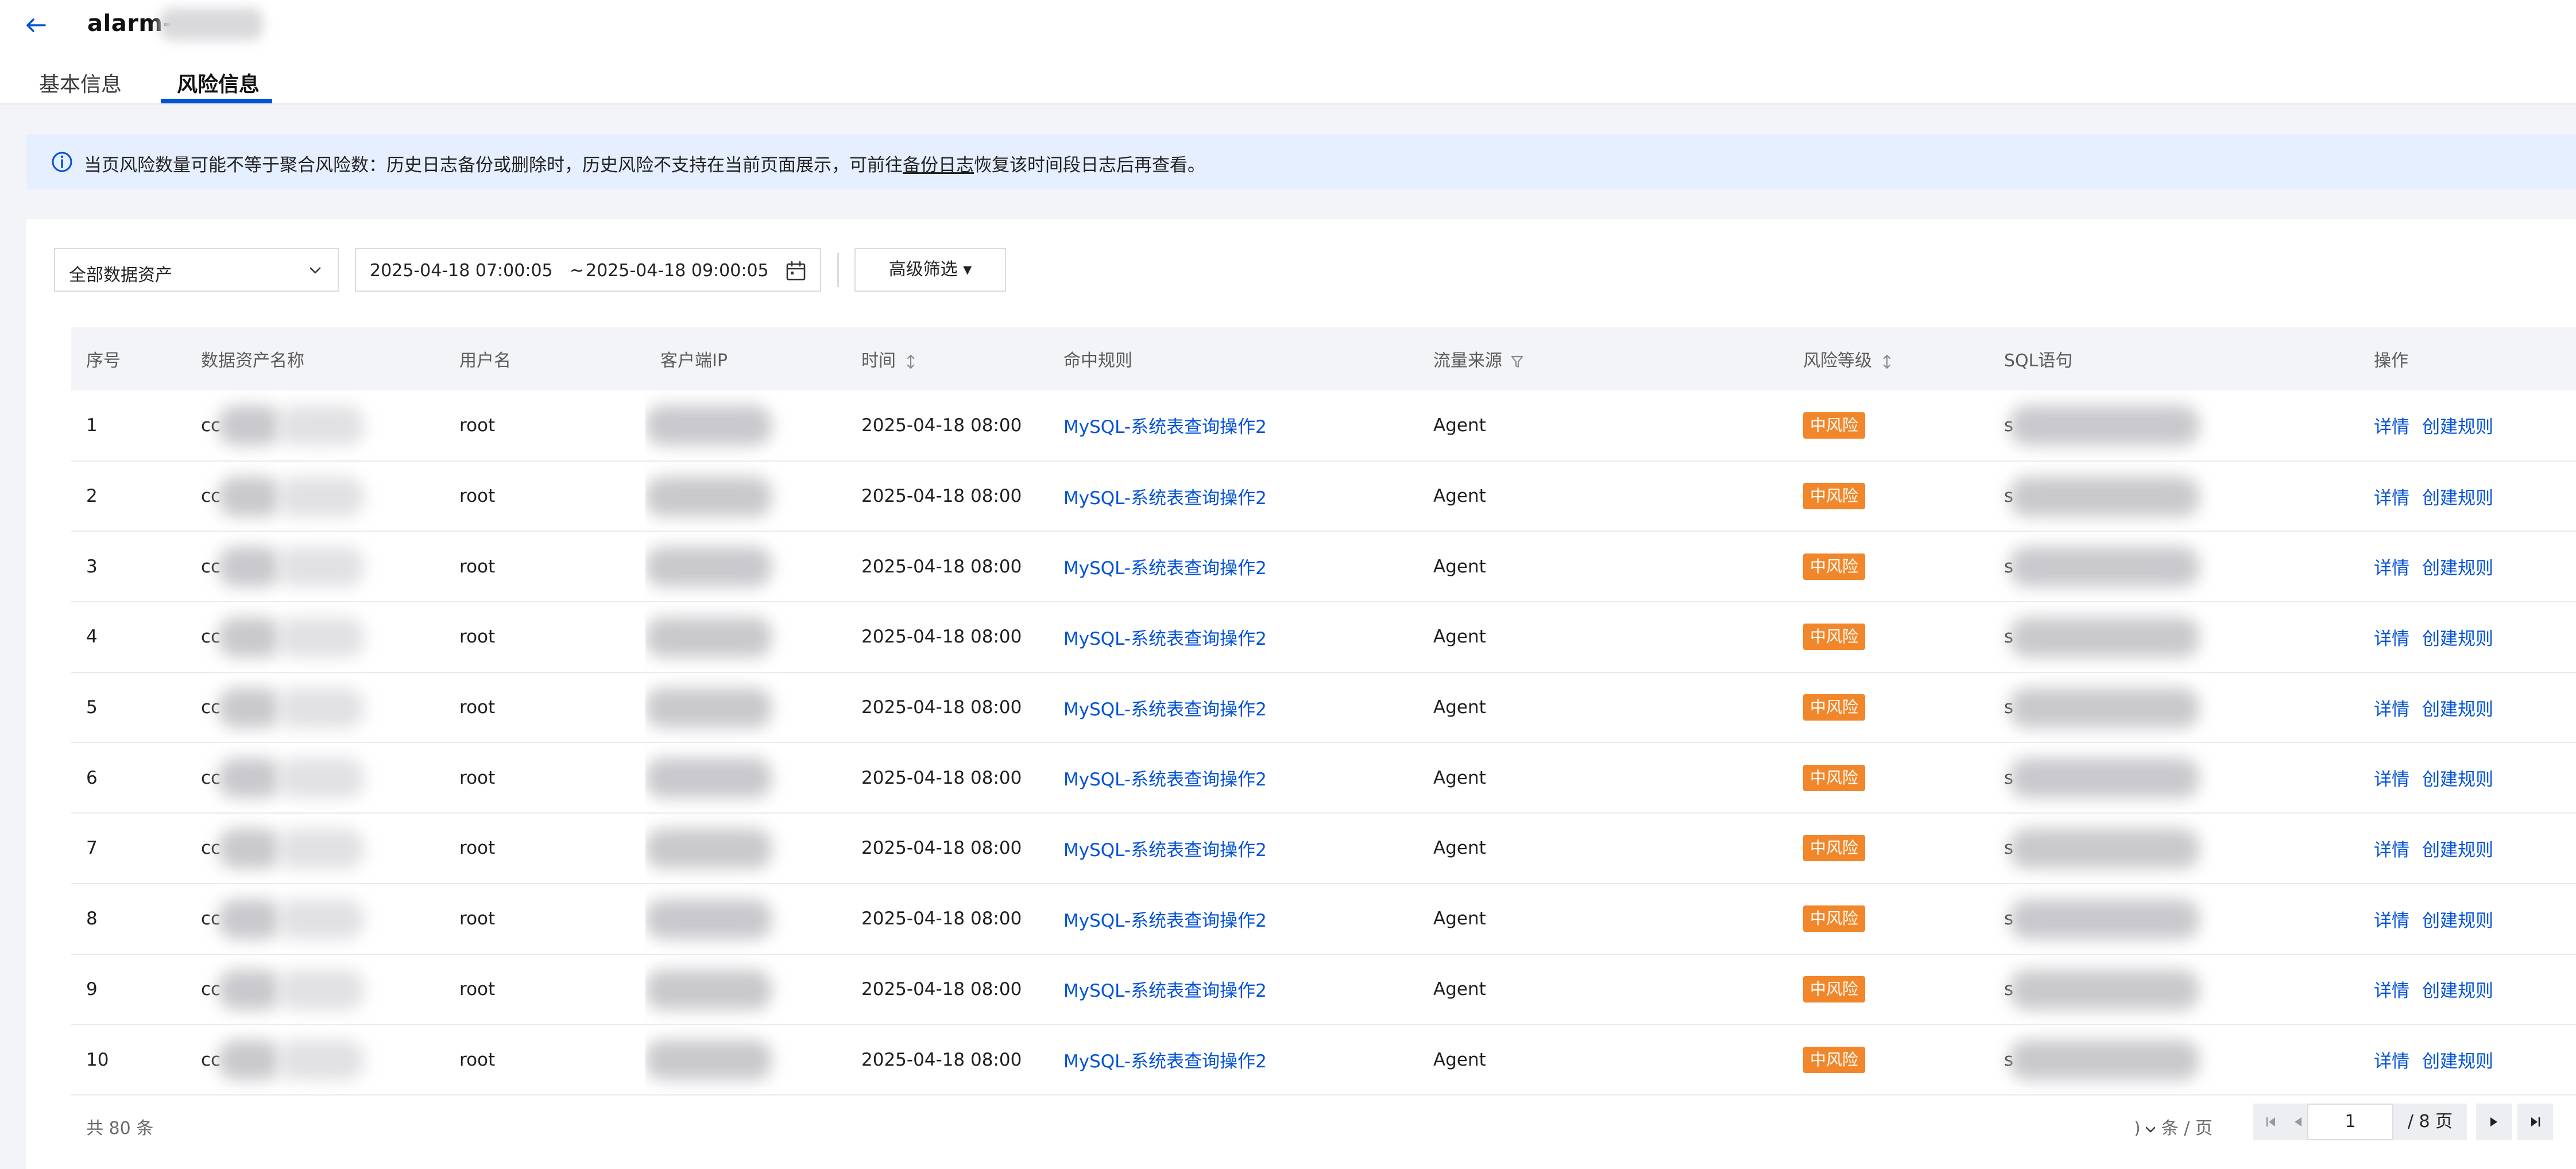  Describe the element at coordinates (2271, 1122) in the screenshot. I see `first-page-button` at that location.